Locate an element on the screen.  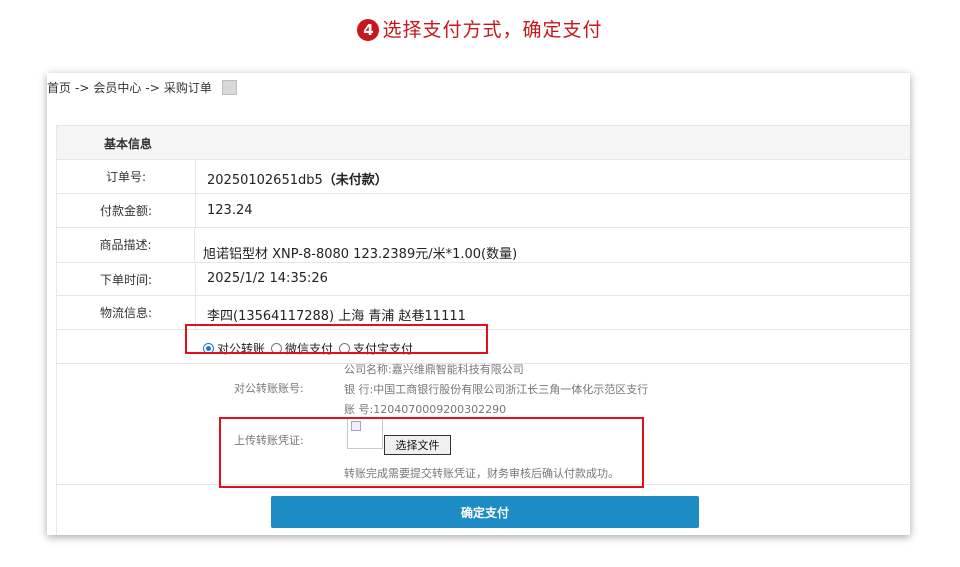
section-header: 基本信息 is located at coordinates (483, 143).